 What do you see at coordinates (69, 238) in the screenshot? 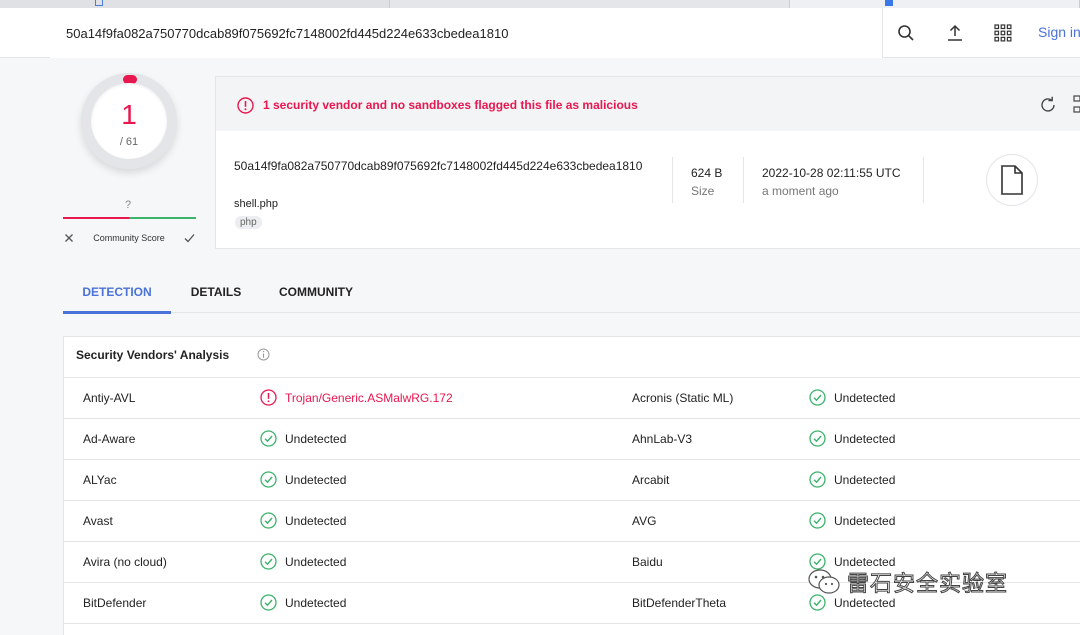
I see `vote-malicious-button` at bounding box center [69, 238].